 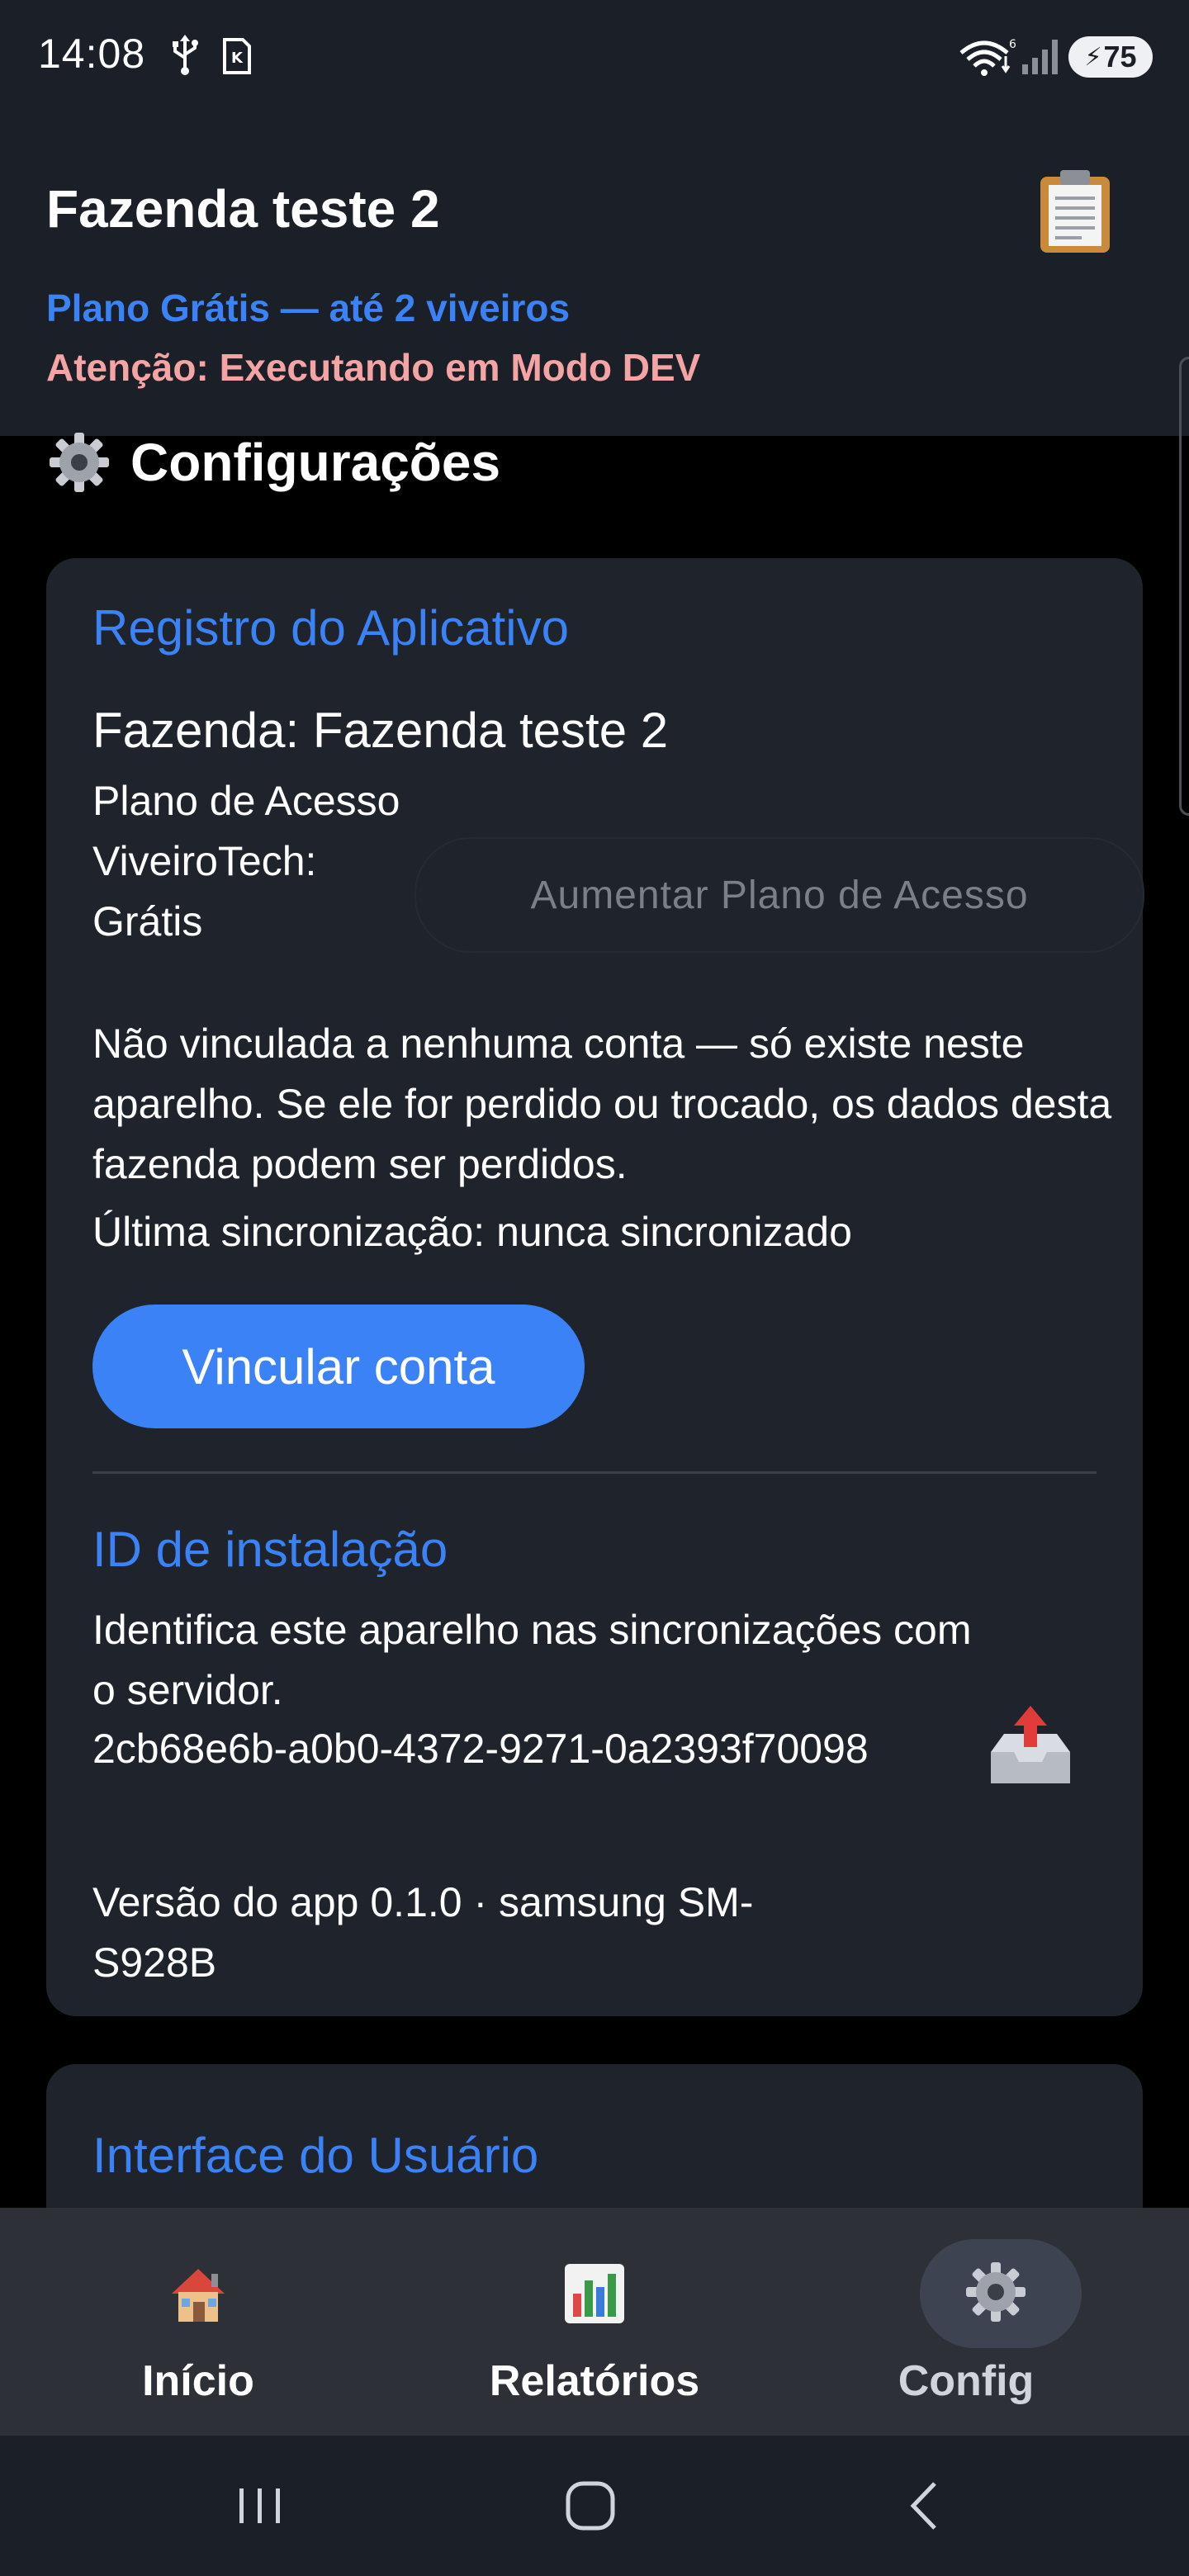 I want to click on usb-icon, so click(x=185, y=55).